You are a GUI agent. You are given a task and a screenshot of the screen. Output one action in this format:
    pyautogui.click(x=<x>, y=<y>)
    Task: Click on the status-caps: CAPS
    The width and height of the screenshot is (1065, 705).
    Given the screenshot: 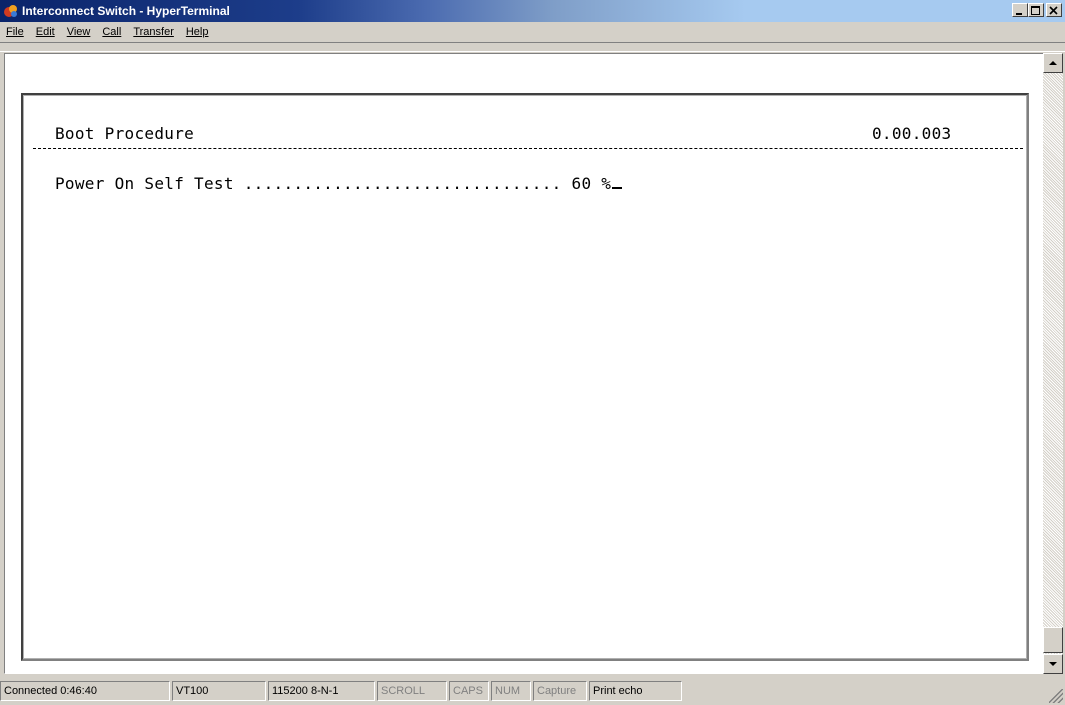 What is the action you would take?
    pyautogui.click(x=469, y=691)
    